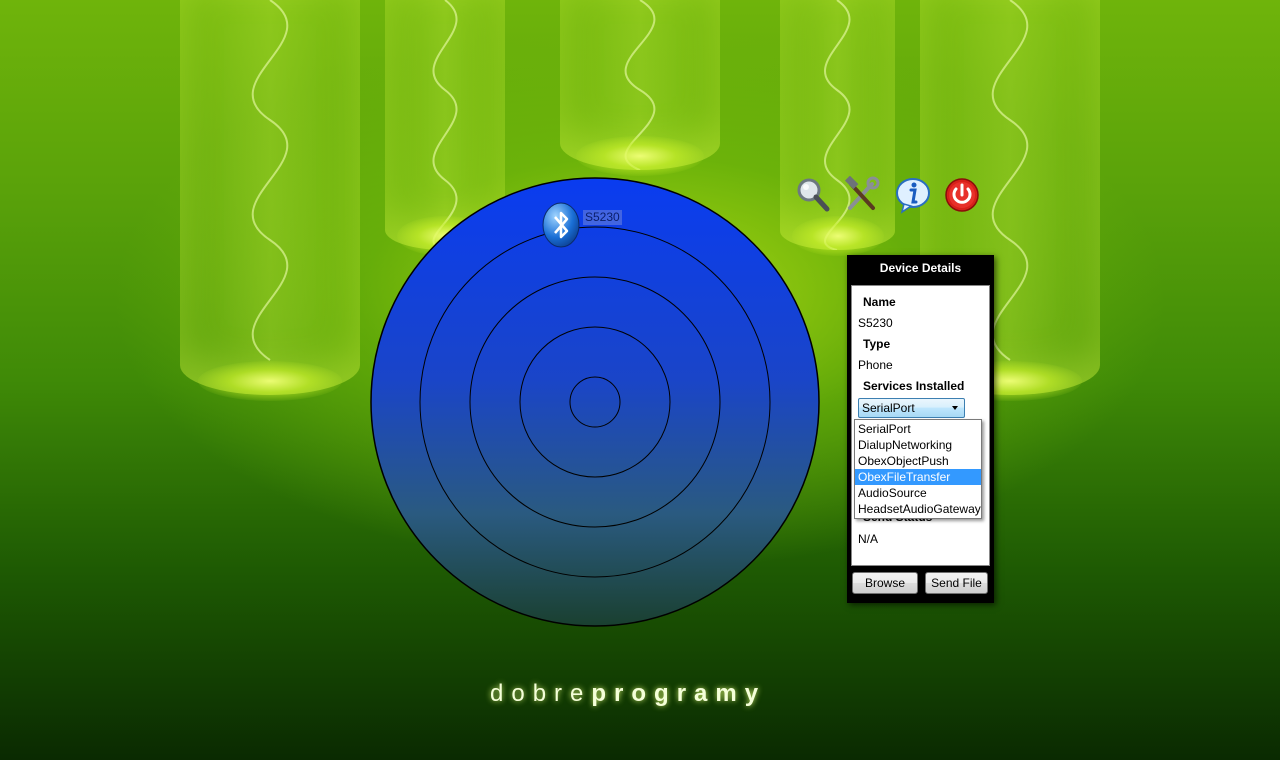 The image size is (1280, 760). Describe the element at coordinates (918, 493) in the screenshot. I see `dropdown-option: AudioSource` at that location.